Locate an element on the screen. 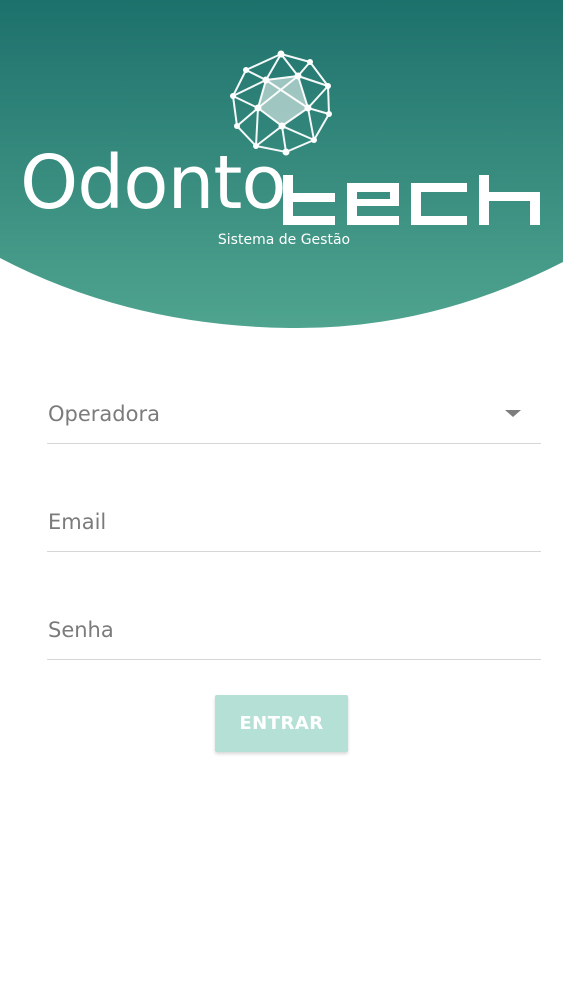 The image size is (563, 1000). brand-name-suffix: tech is located at coordinates (411, 200).